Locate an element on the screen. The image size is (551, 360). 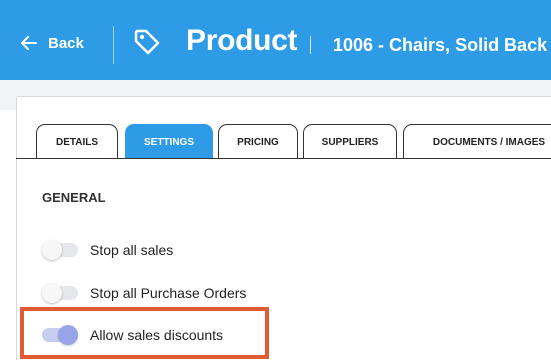
toggle-label: Stop all sales is located at coordinates (132, 250).